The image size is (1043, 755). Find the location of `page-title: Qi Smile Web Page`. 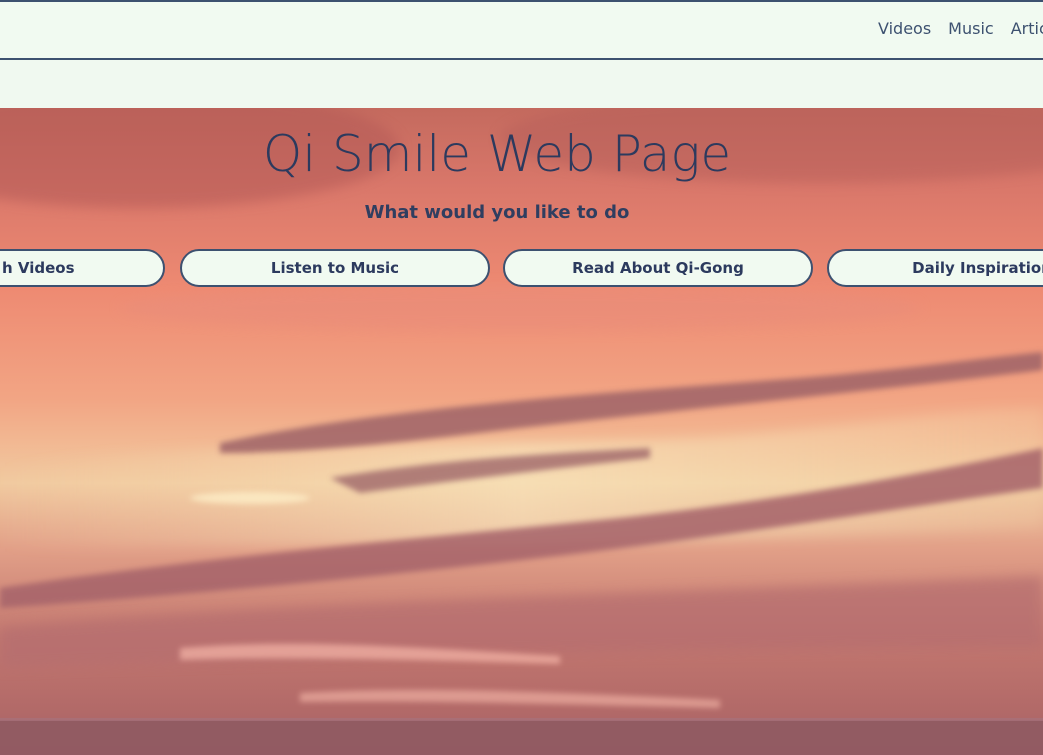

page-title: Qi Smile Web Page is located at coordinates (497, 154).